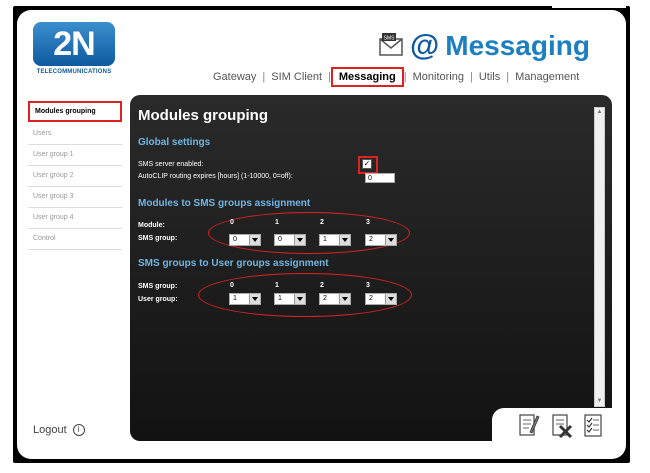 This screenshot has height=473, width=650. Describe the element at coordinates (335, 240) in the screenshot. I see `sms-group-select-2: 1` at that location.